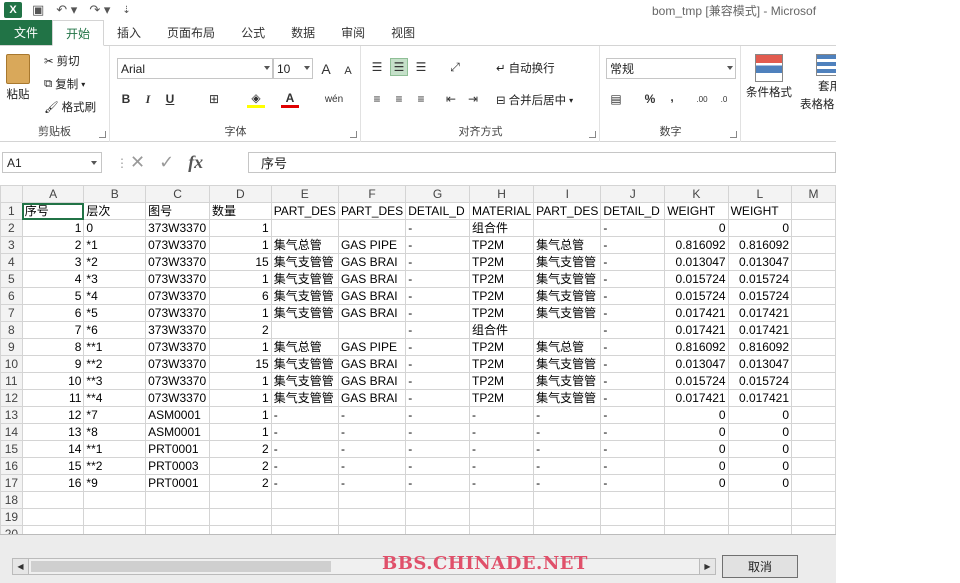  What do you see at coordinates (178, 279) in the screenshot?
I see `cell-c5: 073W3370` at bounding box center [178, 279].